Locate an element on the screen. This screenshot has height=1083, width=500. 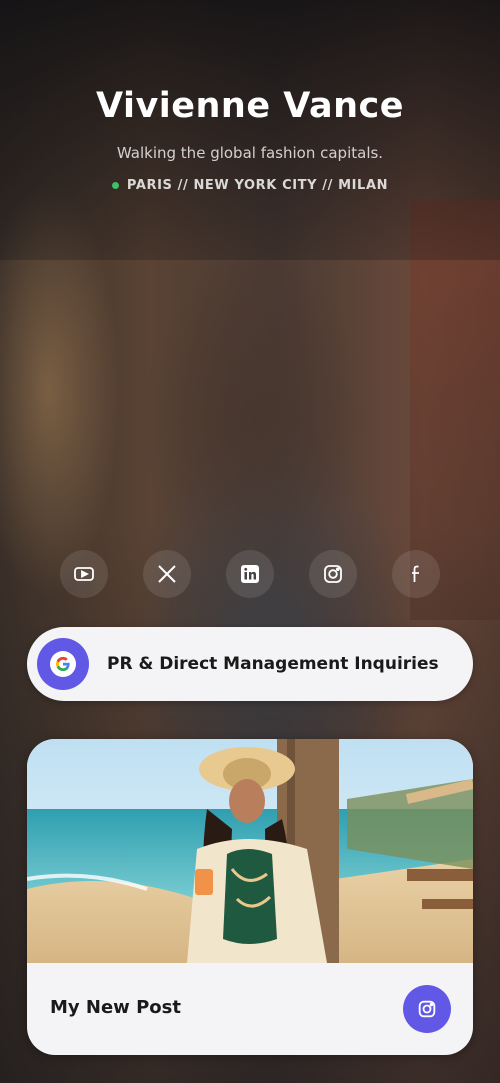
social-linkedin is located at coordinates (250, 574).